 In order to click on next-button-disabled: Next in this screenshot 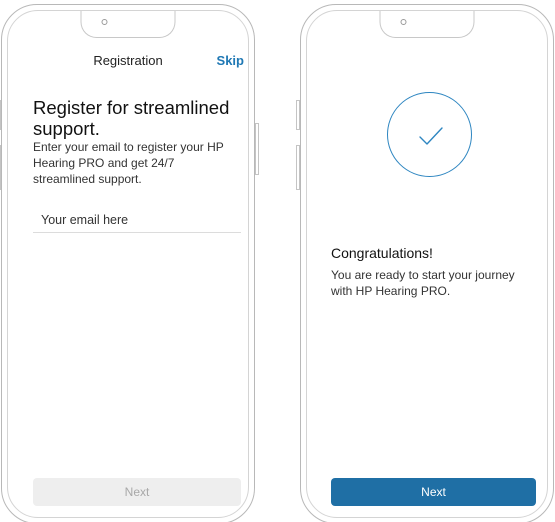, I will do `click(137, 492)`.